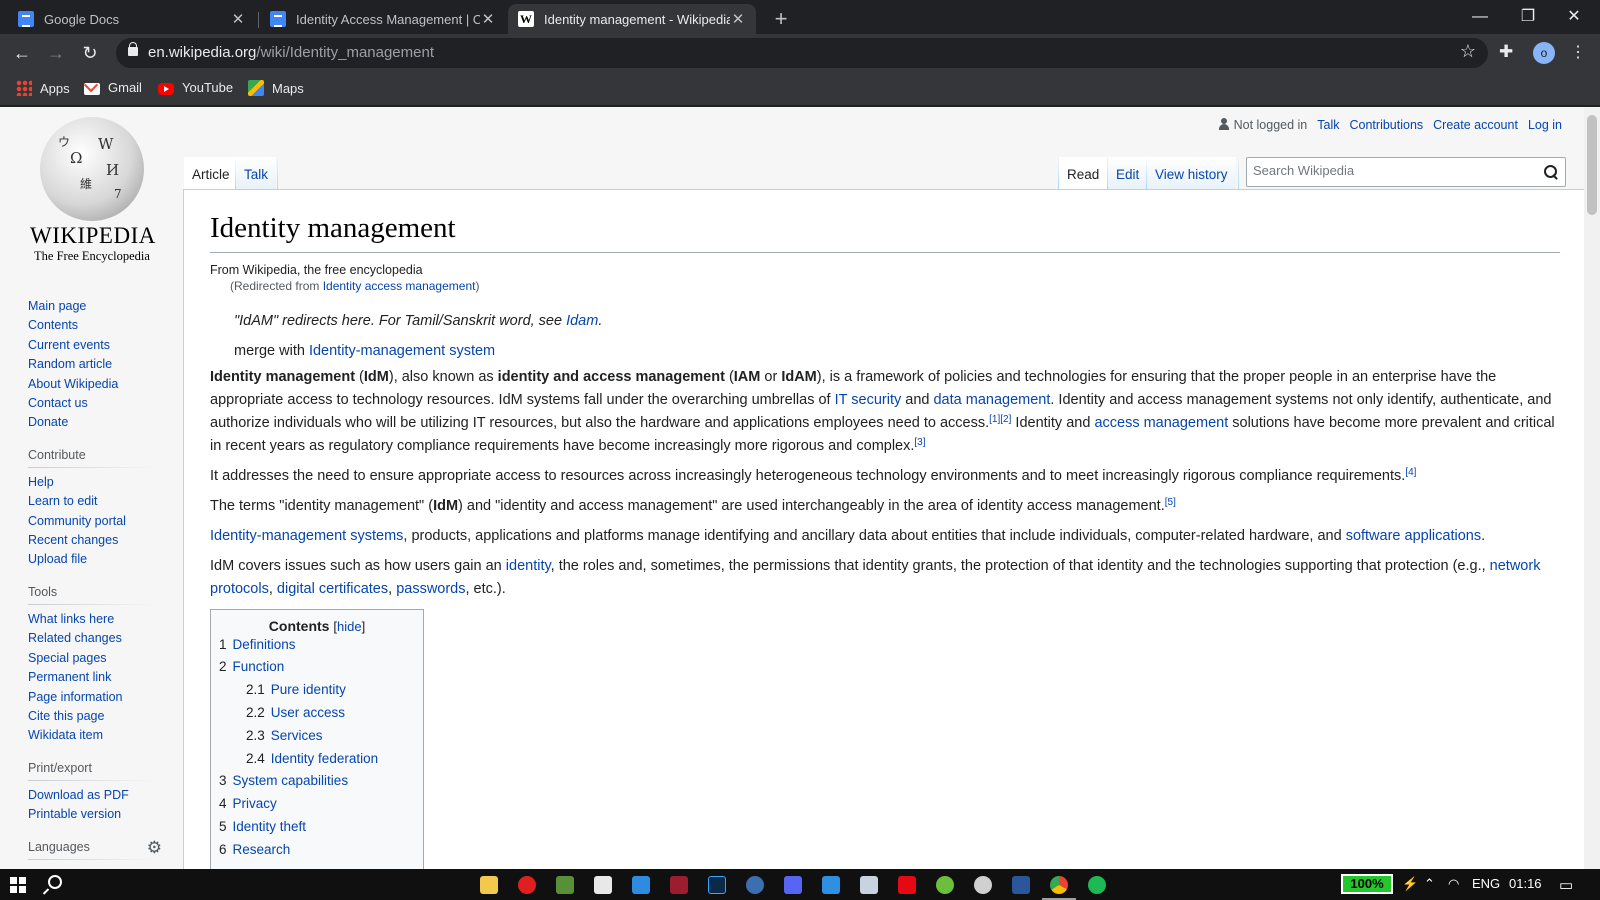 The image size is (1600, 900). Describe the element at coordinates (1059, 885) in the screenshot. I see `chrome-icon` at that location.